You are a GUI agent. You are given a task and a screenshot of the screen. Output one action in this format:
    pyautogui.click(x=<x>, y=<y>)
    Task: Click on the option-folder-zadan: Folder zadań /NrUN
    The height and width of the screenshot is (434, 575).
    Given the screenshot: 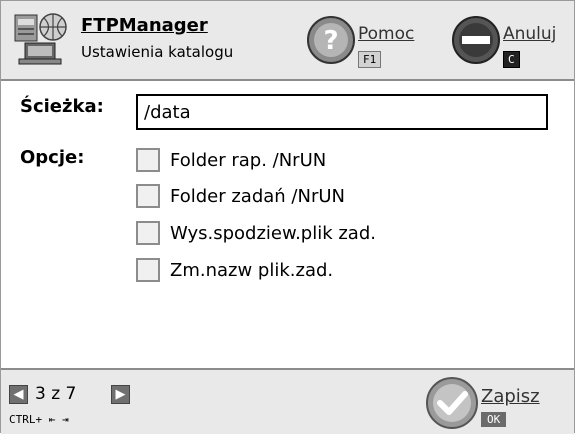 What is the action you would take?
    pyautogui.click(x=240, y=196)
    